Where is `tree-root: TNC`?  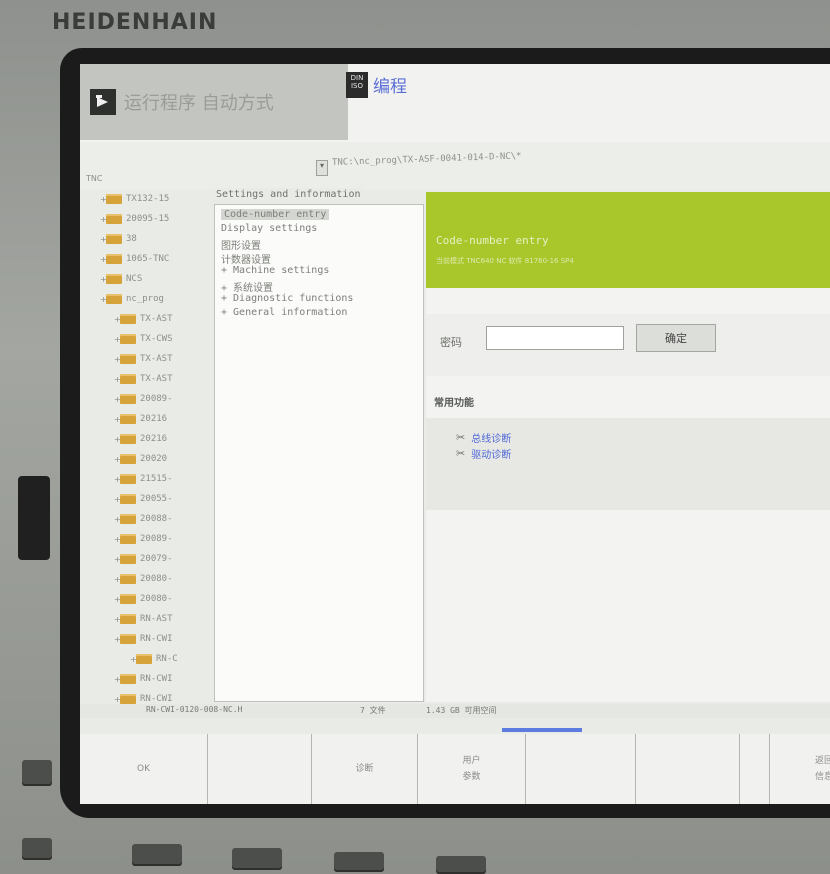
tree-root: TNC is located at coordinates (94, 178).